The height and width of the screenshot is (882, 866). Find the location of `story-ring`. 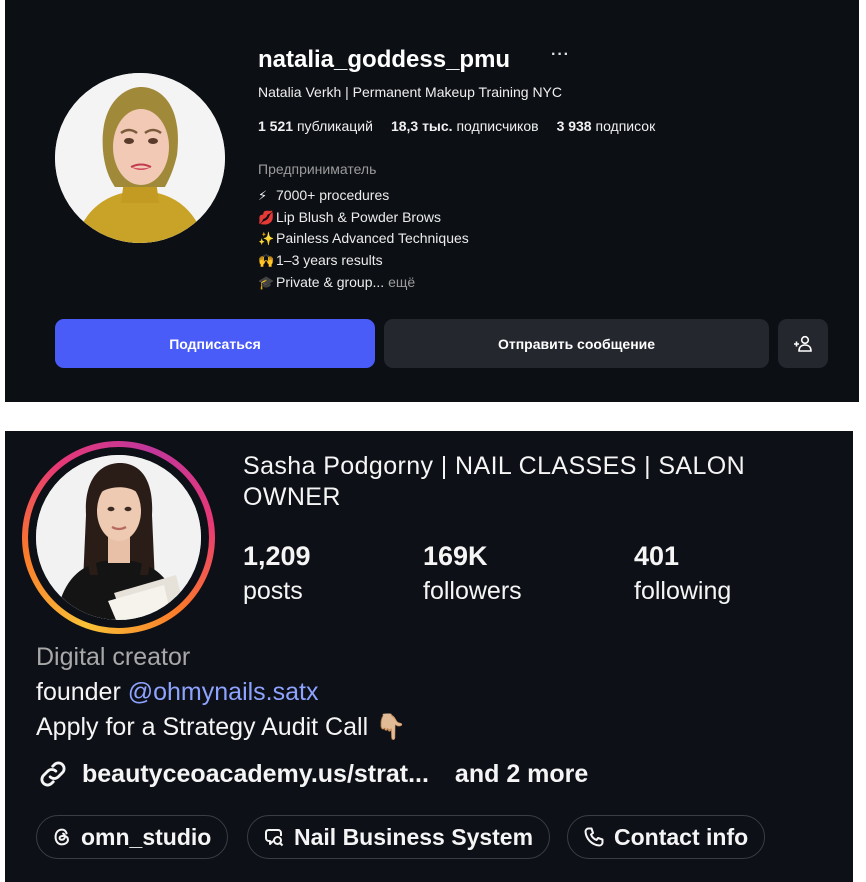

story-ring is located at coordinates (118, 537).